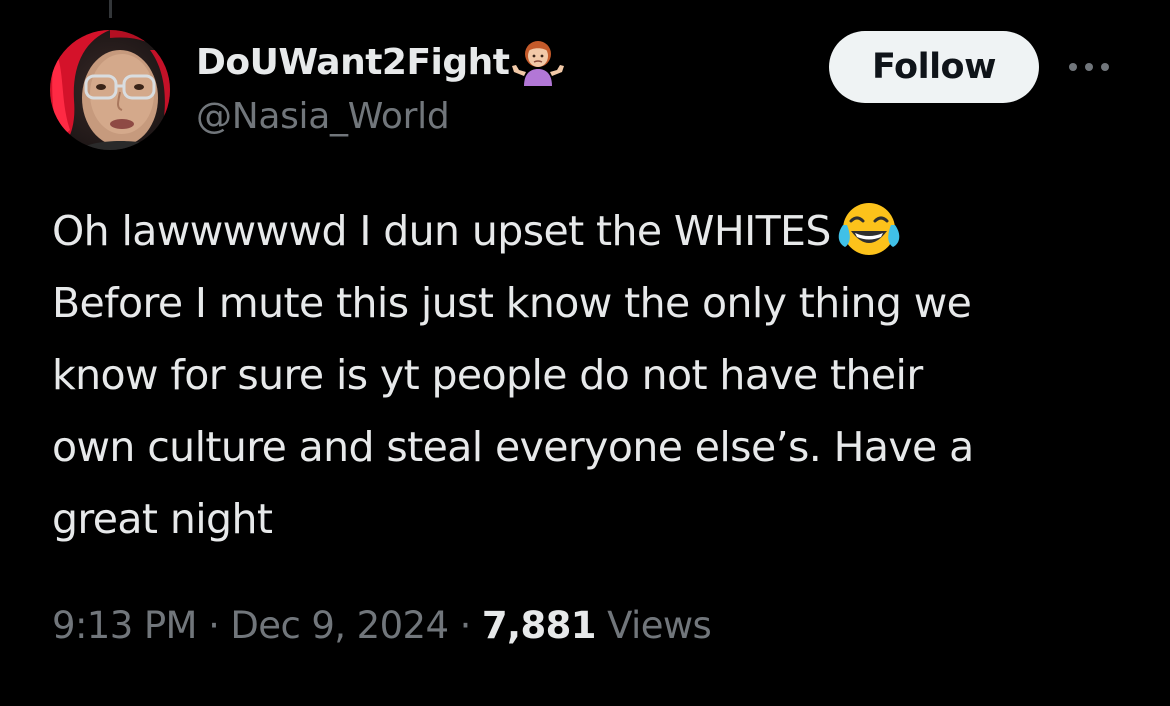 This screenshot has height=706, width=1170. I want to click on views-label: Views, so click(659, 625).